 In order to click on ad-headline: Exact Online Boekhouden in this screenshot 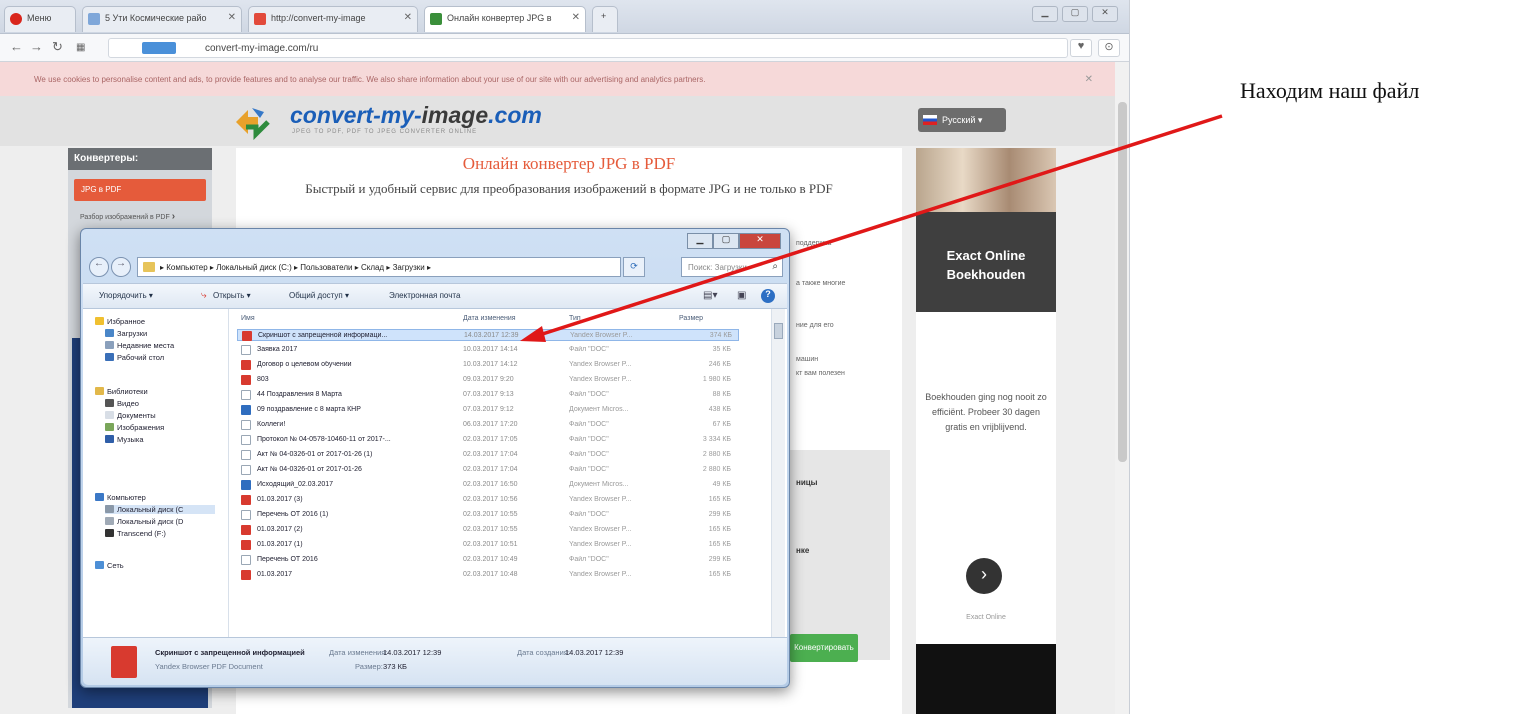, I will do `click(986, 262)`.